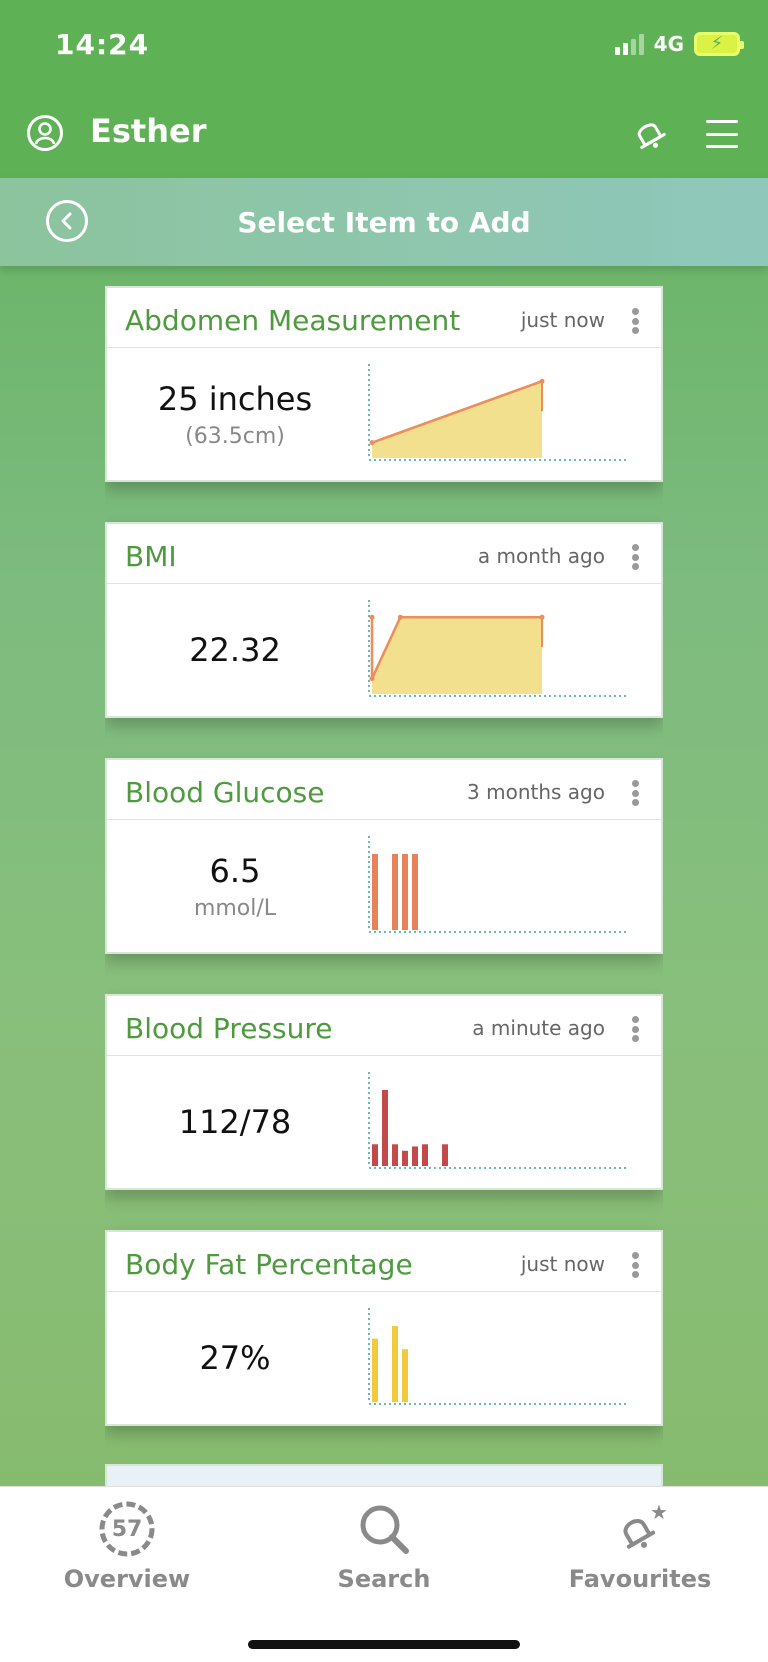  I want to click on sub-header: Select Item to Add, so click(384, 222).